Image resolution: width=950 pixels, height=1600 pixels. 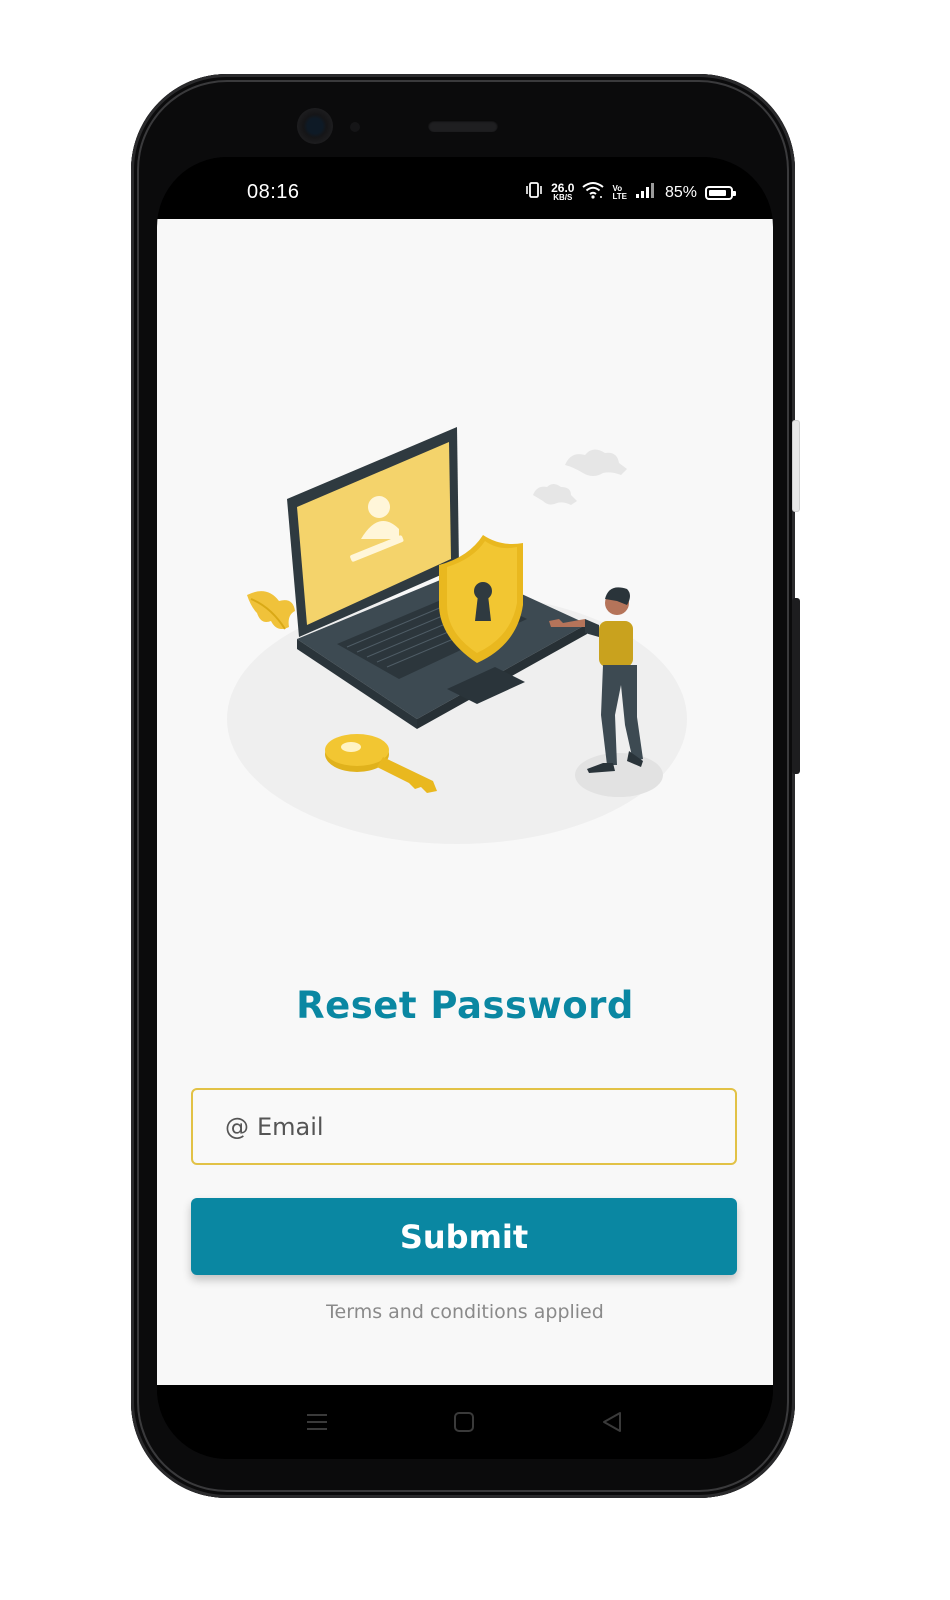 What do you see at coordinates (317, 1422) in the screenshot?
I see `menu-icon` at bounding box center [317, 1422].